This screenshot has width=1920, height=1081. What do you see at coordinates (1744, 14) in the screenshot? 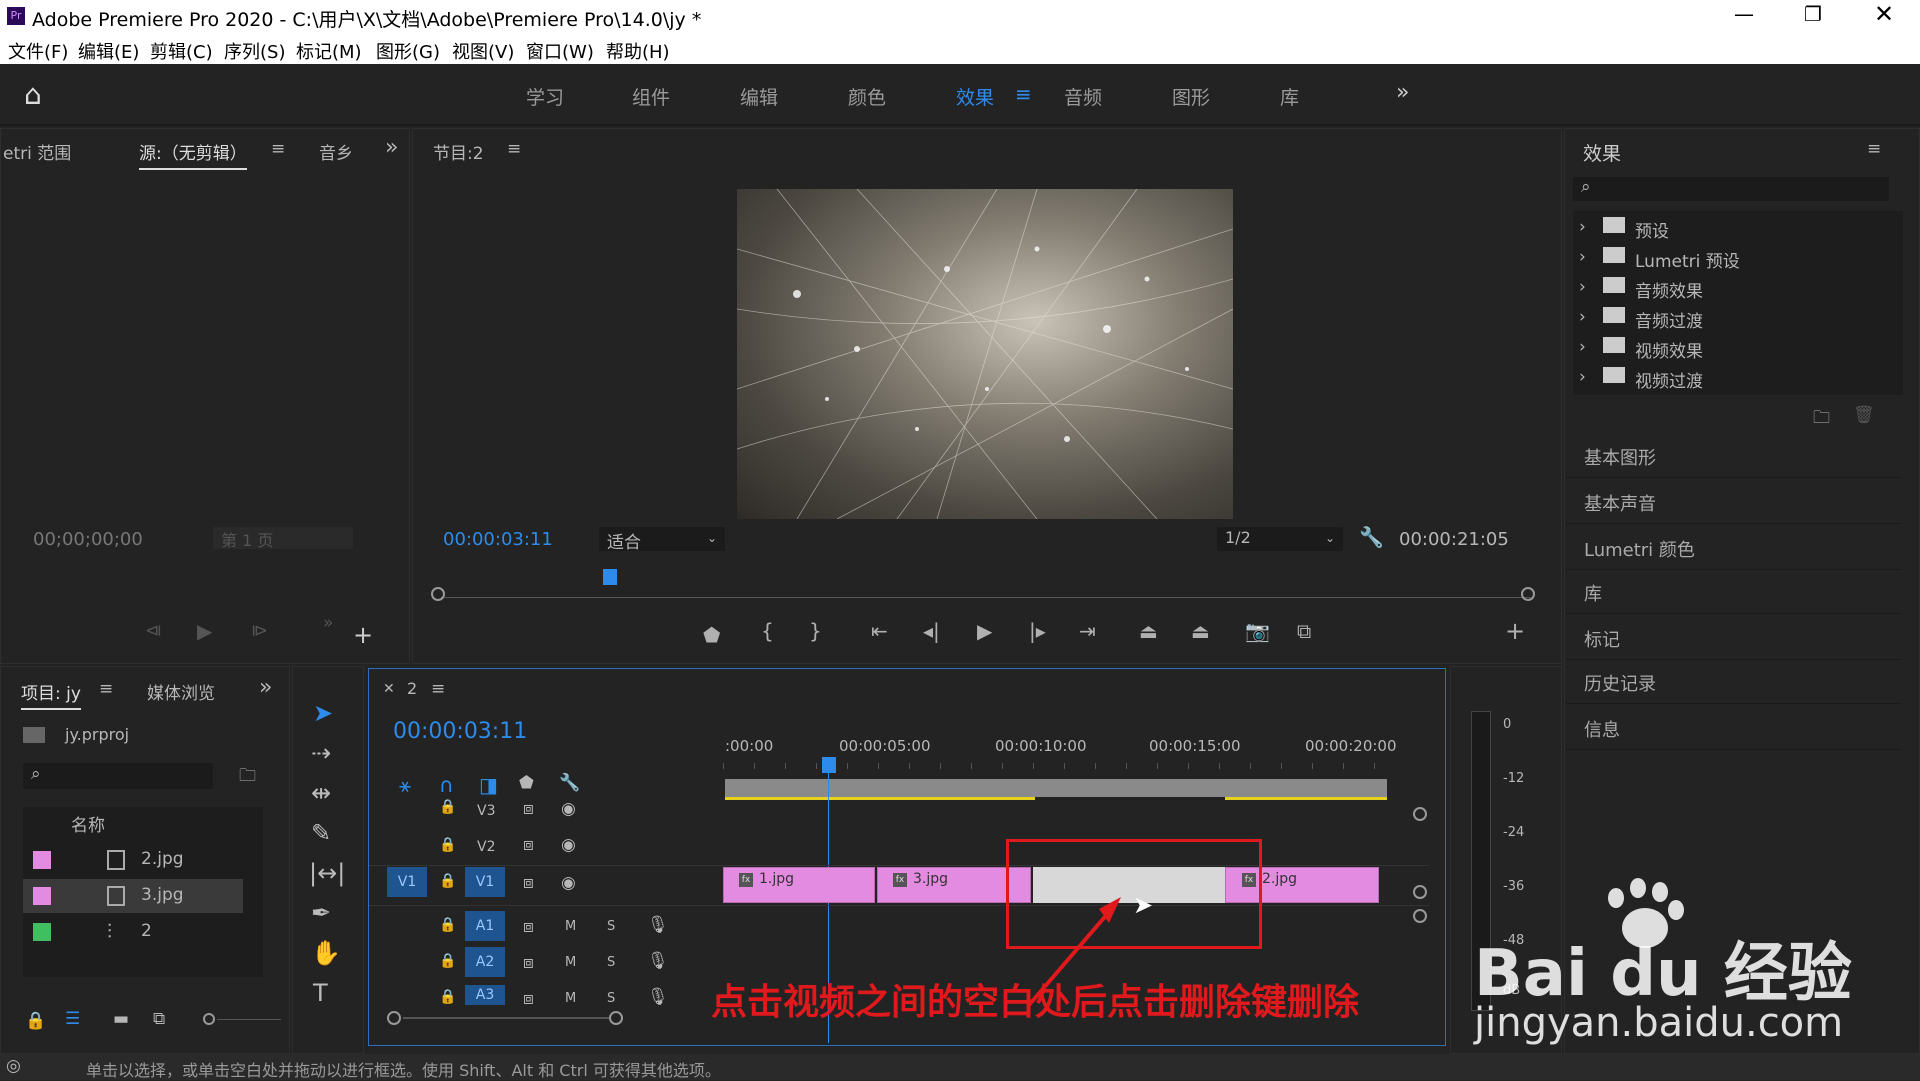
I see `minimize-icon: —` at bounding box center [1744, 14].